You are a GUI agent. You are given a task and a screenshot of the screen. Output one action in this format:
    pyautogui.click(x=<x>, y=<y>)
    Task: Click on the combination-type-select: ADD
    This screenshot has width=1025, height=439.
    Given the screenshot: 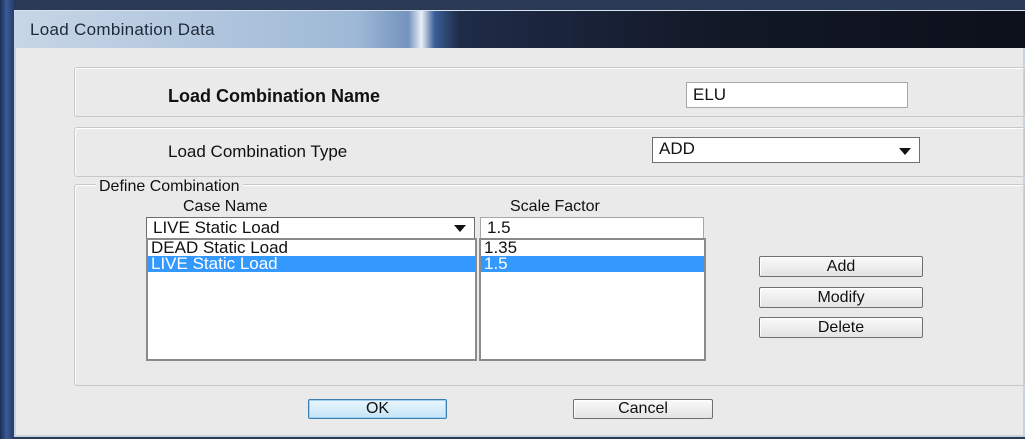 What is the action you would take?
    pyautogui.click(x=786, y=150)
    